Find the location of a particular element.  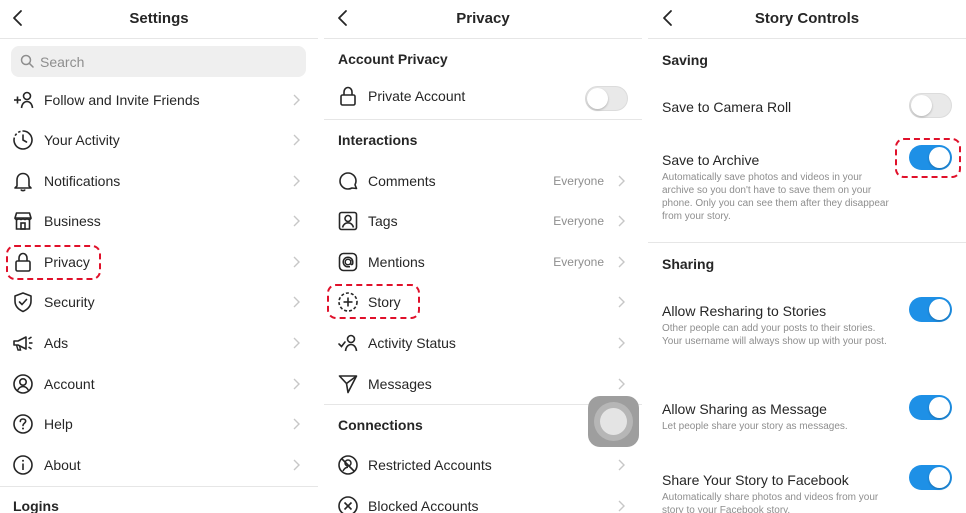

save-archive-label: Save to Archive is located at coordinates (711, 160).